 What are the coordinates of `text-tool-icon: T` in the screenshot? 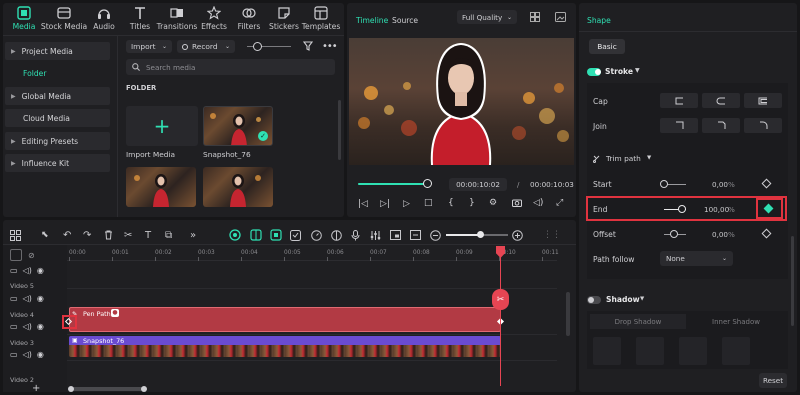 It's located at (148, 235).